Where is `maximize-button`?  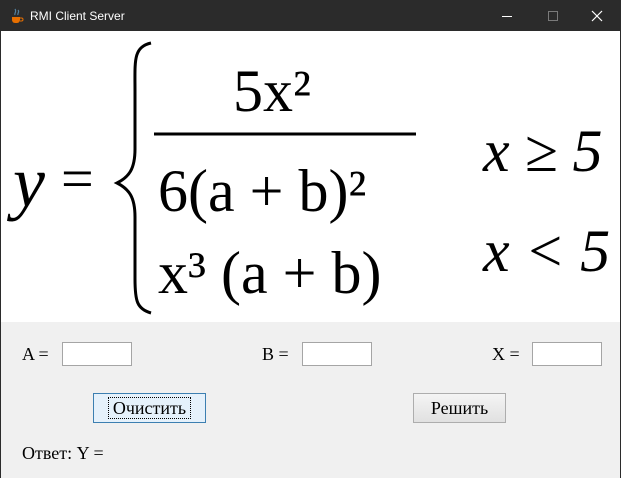 maximize-button is located at coordinates (553, 16).